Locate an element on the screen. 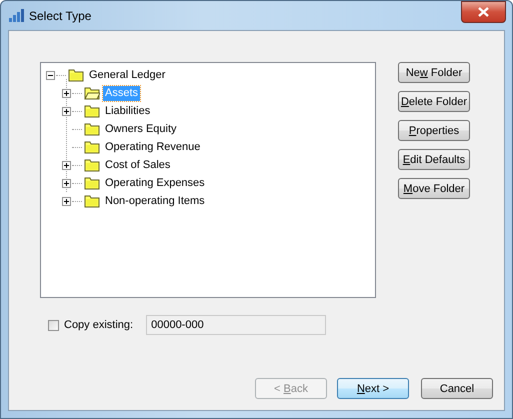 This screenshot has height=419, width=513. tree-item: General Ledger is located at coordinates (127, 75).